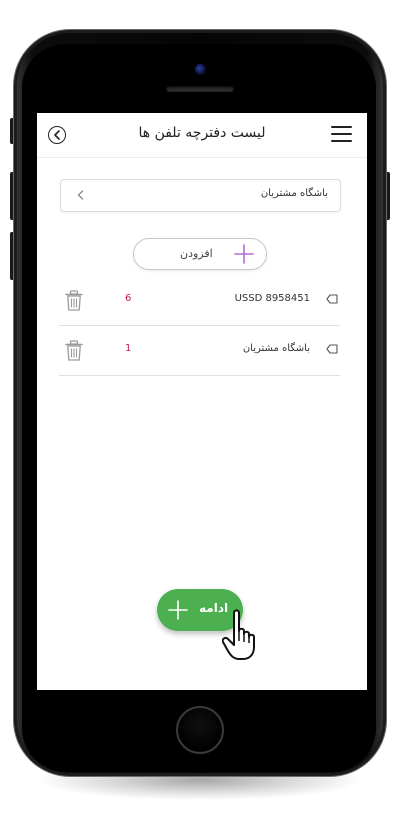  I want to click on add-button: افزودن, so click(200, 254).